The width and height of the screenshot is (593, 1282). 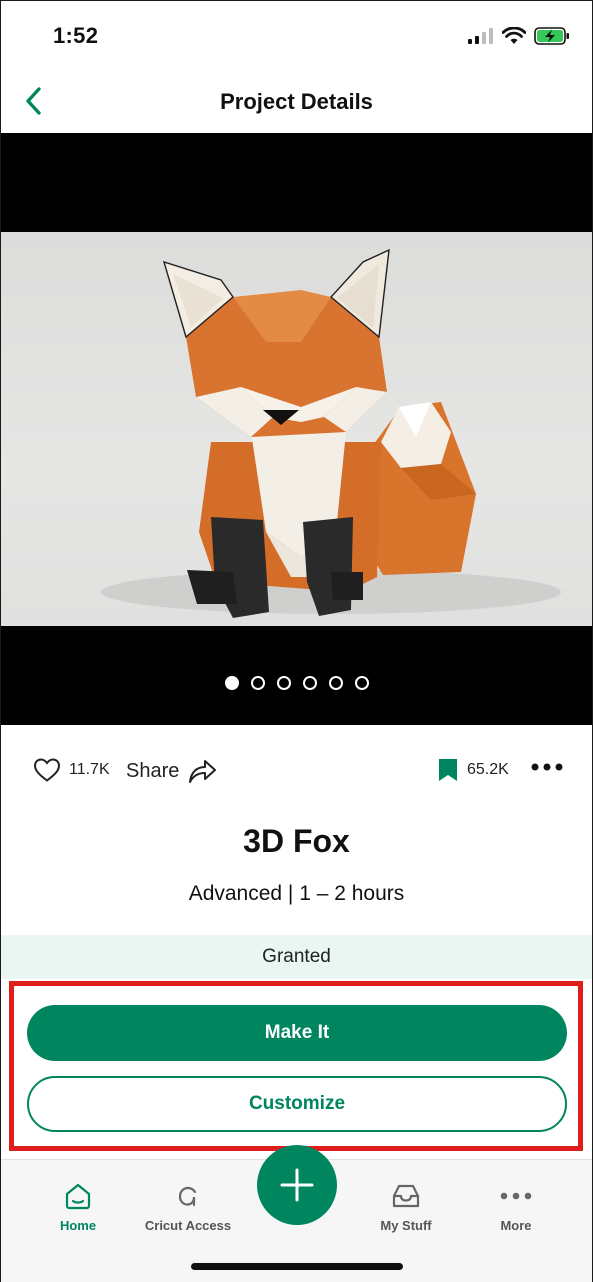 I want to click on home-icon, so click(x=78, y=1196).